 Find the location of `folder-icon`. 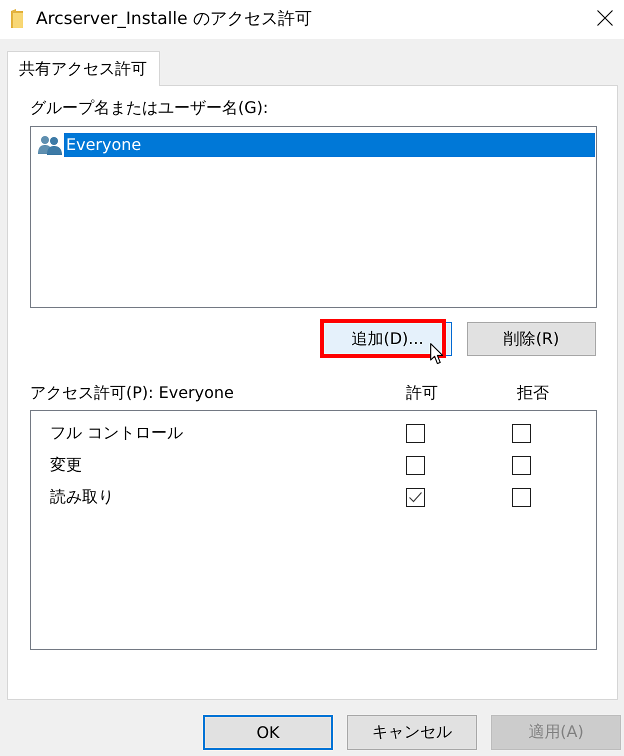

folder-icon is located at coordinates (17, 18).